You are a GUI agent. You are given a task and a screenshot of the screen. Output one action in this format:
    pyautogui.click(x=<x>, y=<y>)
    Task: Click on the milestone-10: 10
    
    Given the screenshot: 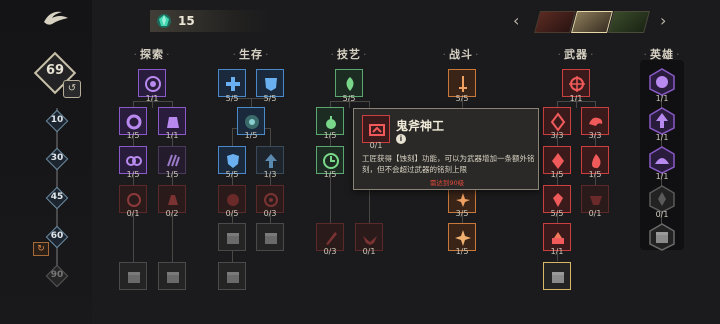 What is the action you would take?
    pyautogui.click(x=57, y=121)
    